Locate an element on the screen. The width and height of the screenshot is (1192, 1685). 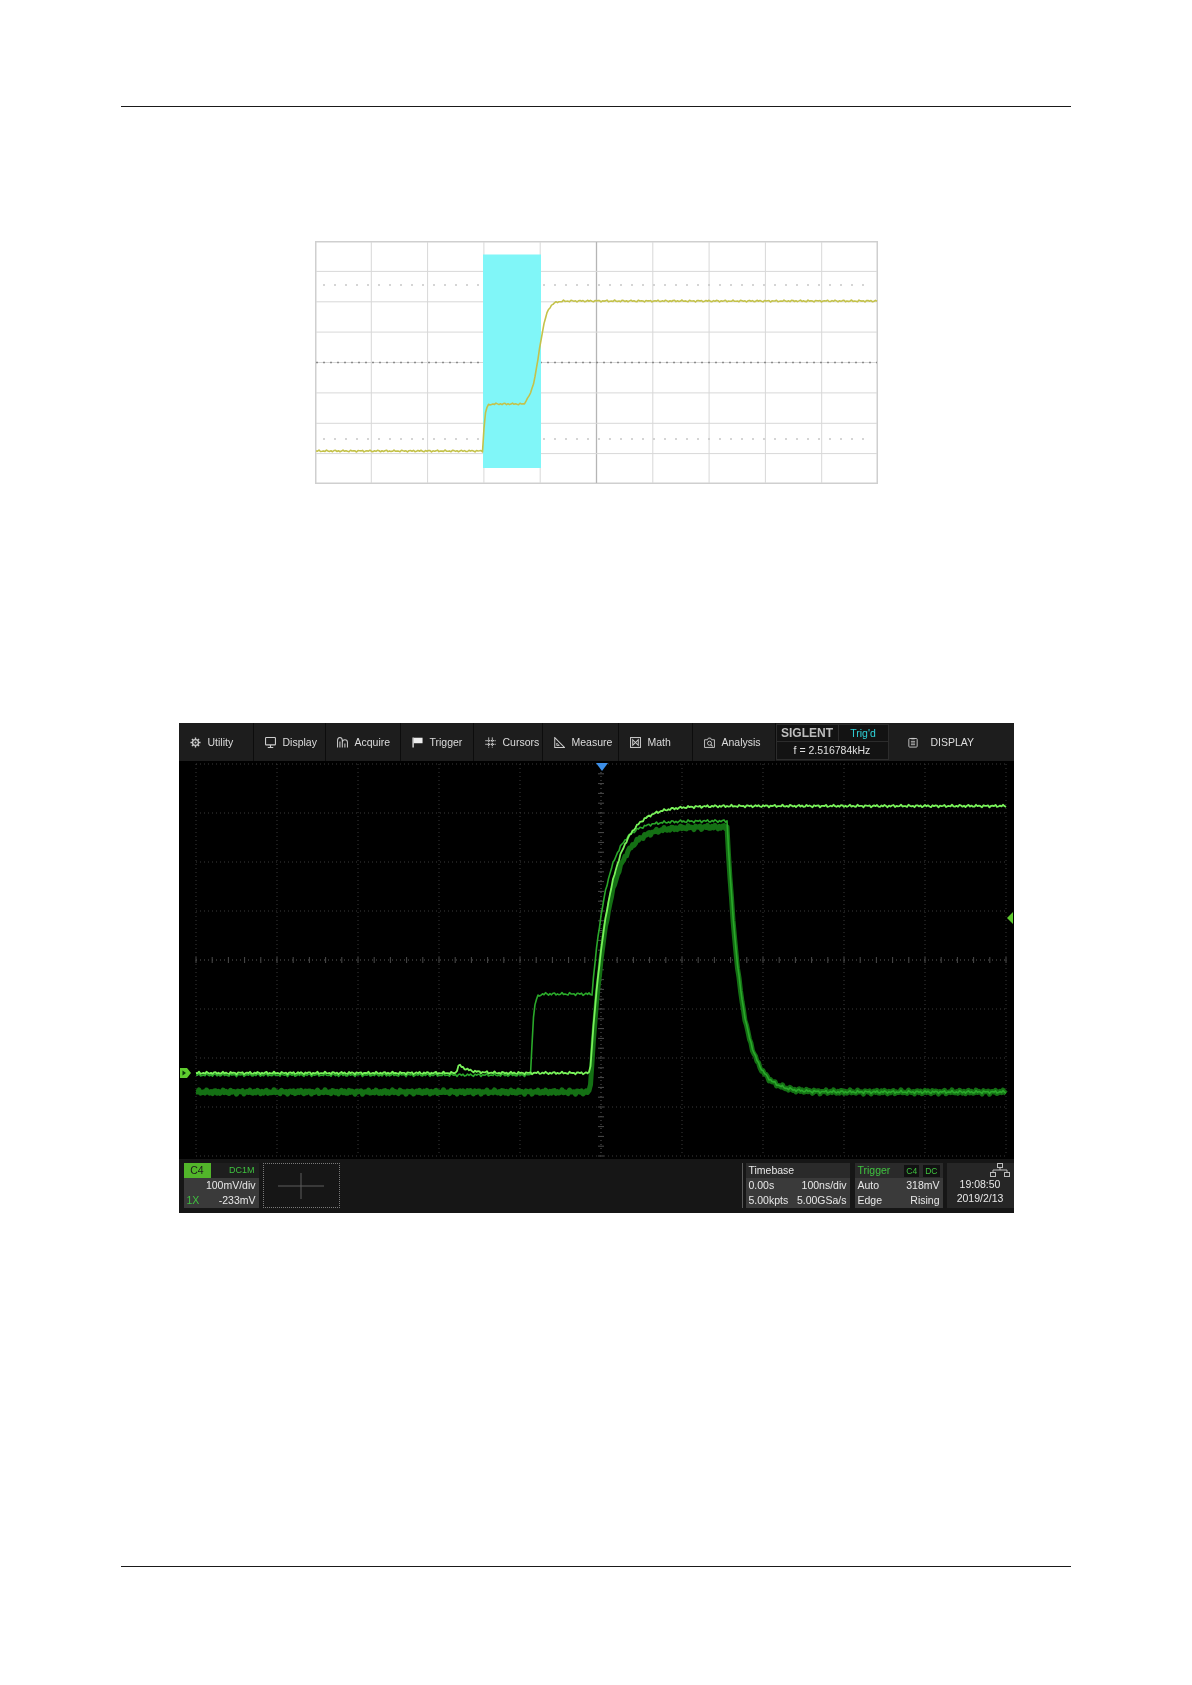
arrow-marker-icon is located at coordinates (185, 1073).